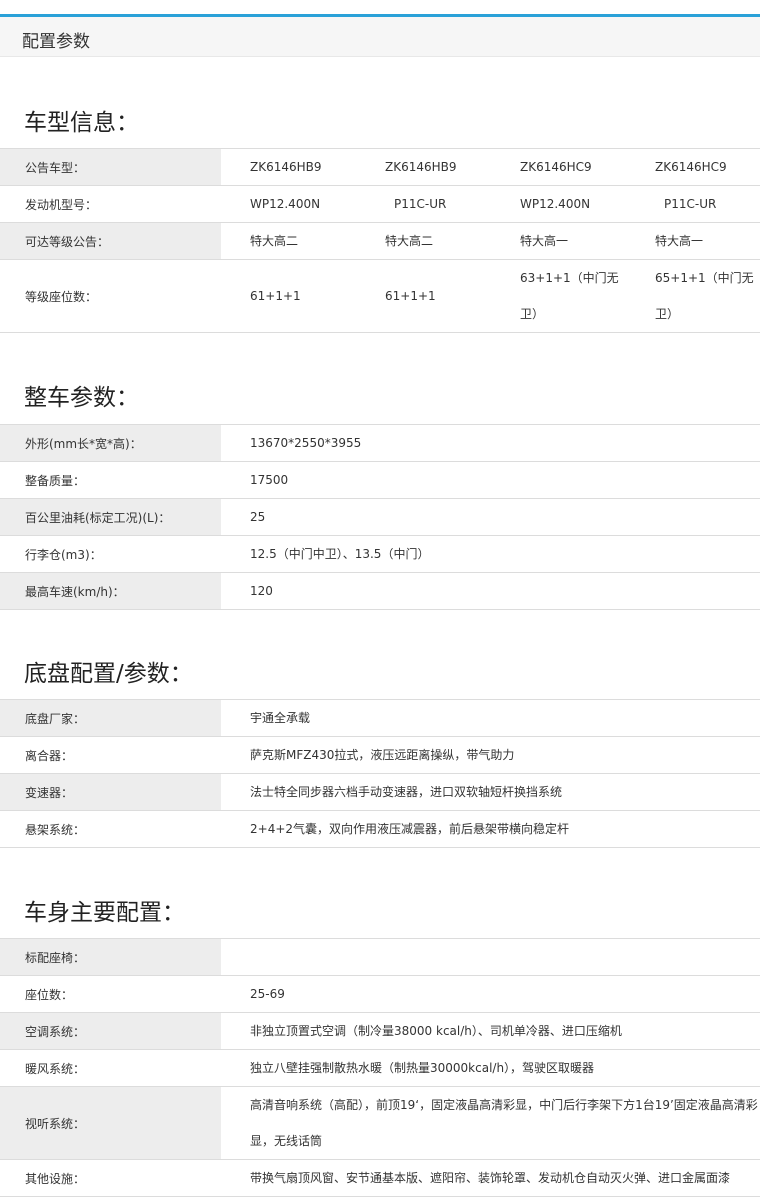 This screenshot has height=1200, width=760. What do you see at coordinates (436, 1031) in the screenshot?
I see `row-value: 非独立顶置式空调（制冷量38000 kcal/h）、司机单冷器、进口压缩机` at bounding box center [436, 1031].